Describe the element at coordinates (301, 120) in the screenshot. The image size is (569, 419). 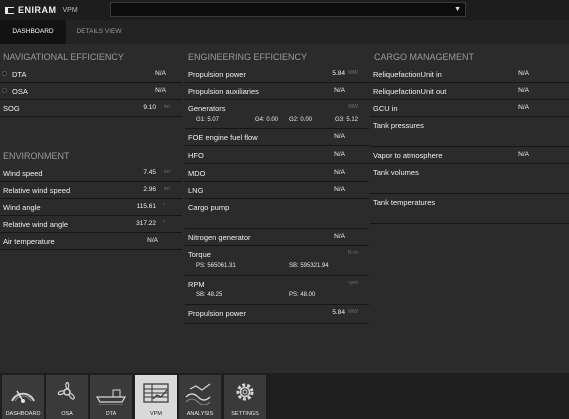
I see `generator-g2-value: G2: 0.00` at that location.